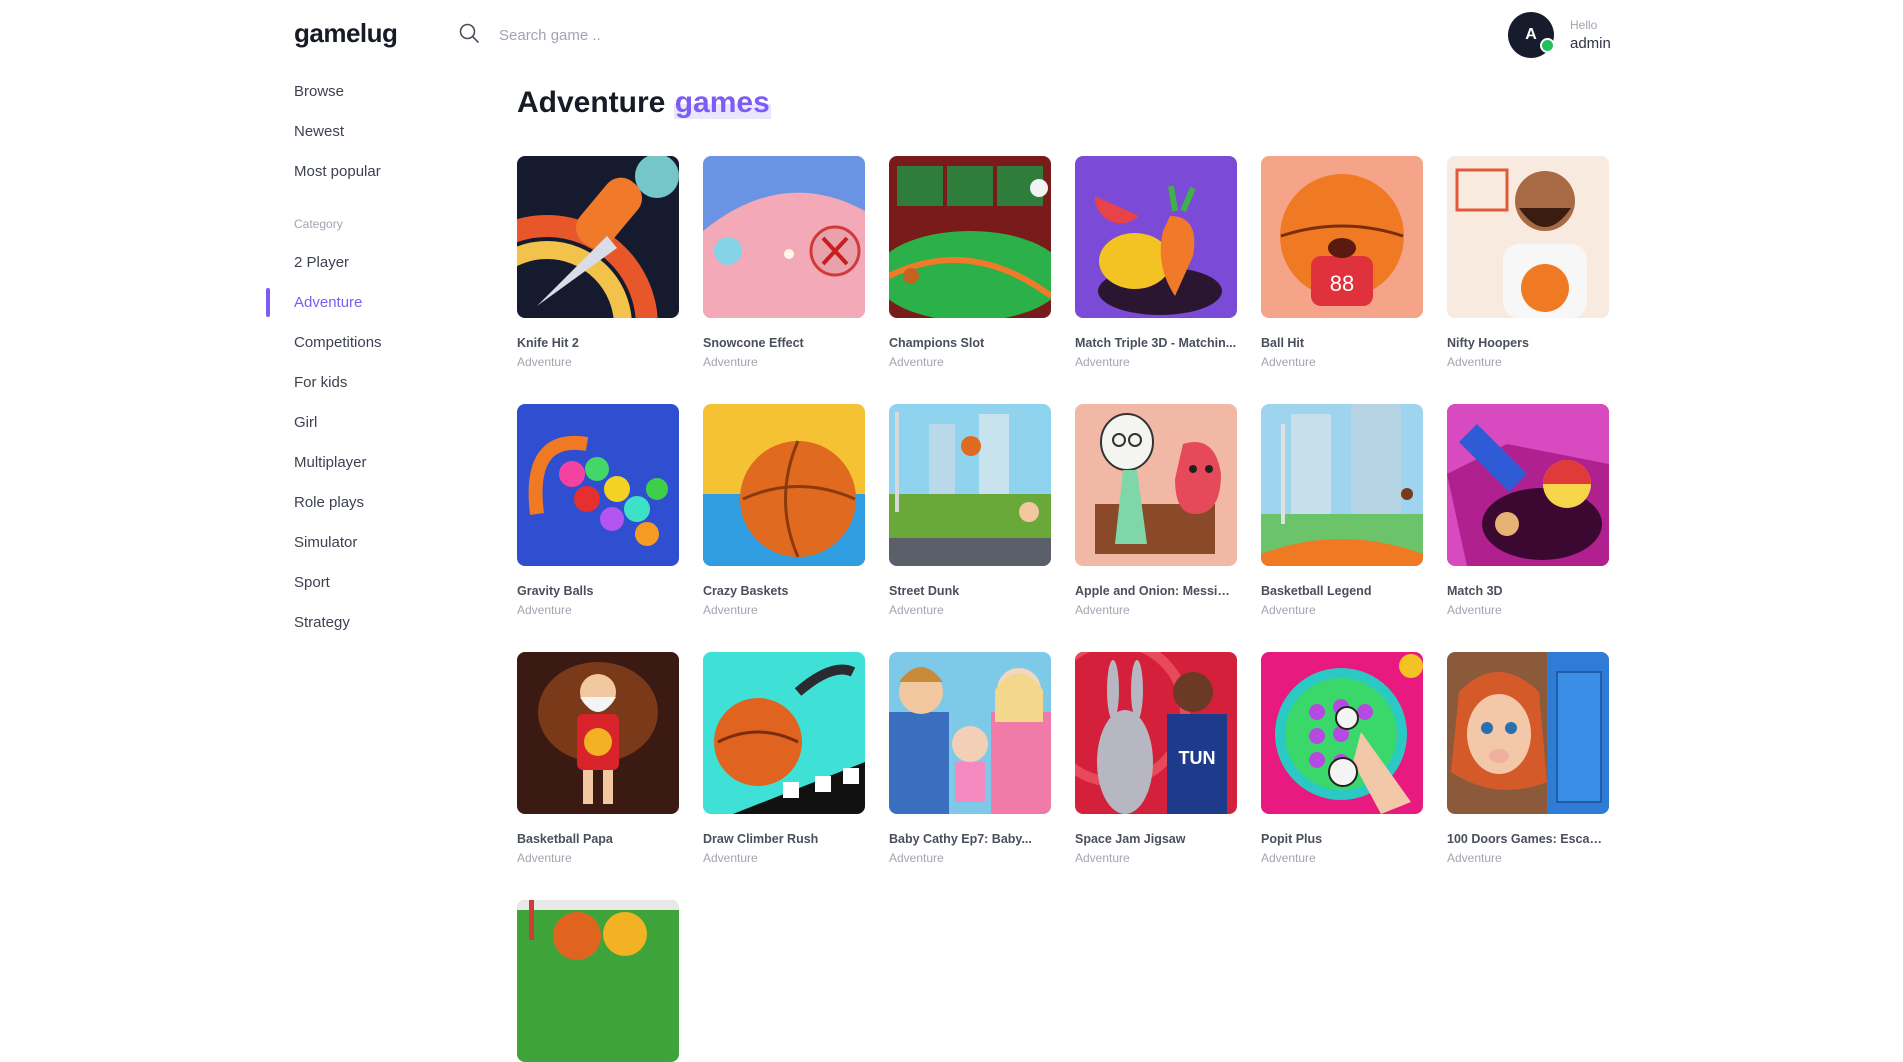 The image size is (1903, 1062). Describe the element at coordinates (1342, 591) in the screenshot. I see `game-name: Basketball Legend` at that location.